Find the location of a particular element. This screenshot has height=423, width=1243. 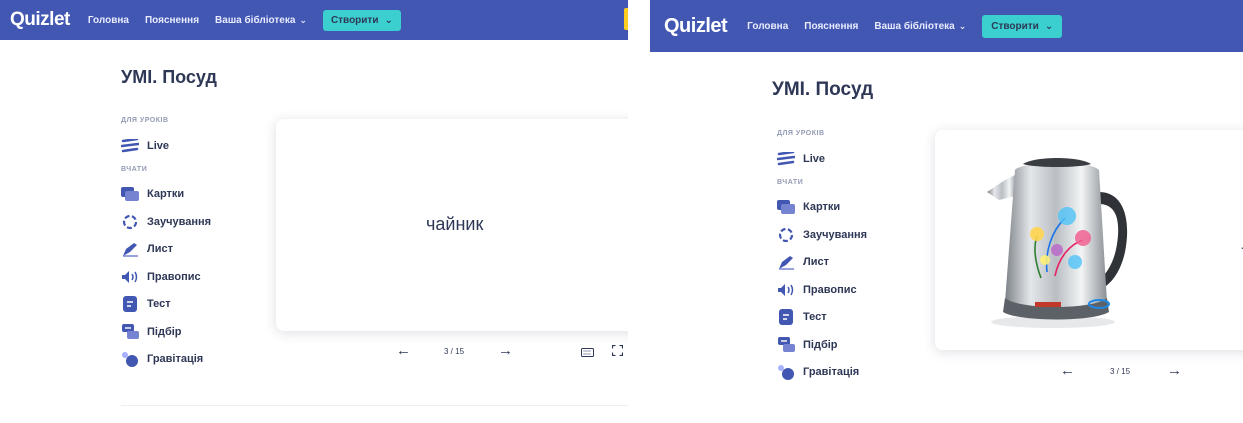

kettle-image is located at coordinates (1057, 243).